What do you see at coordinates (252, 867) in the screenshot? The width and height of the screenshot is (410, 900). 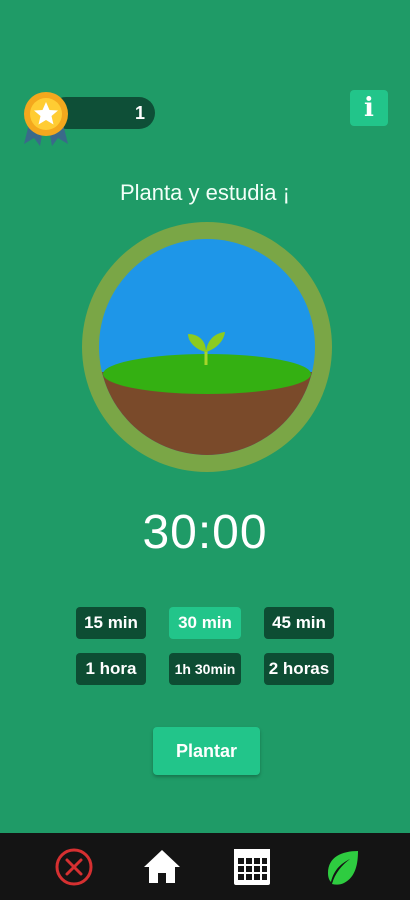 I see `calendar-grid-icon` at bounding box center [252, 867].